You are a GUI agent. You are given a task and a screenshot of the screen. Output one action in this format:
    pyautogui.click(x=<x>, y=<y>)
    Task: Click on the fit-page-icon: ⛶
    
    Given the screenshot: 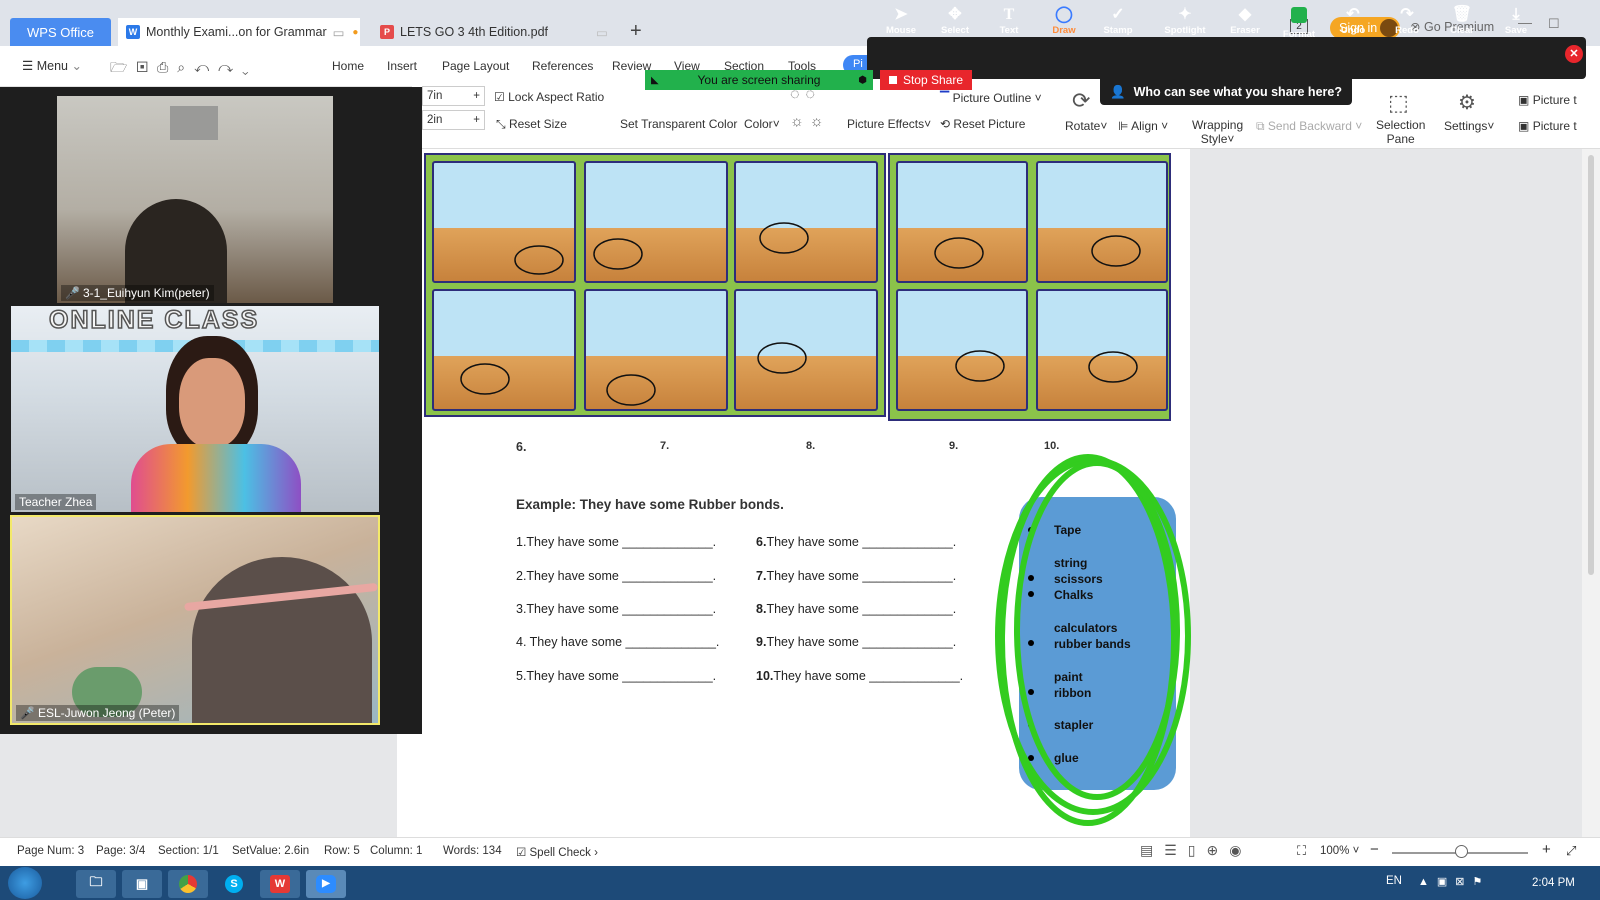 What is the action you would take?
    pyautogui.click(x=1301, y=851)
    